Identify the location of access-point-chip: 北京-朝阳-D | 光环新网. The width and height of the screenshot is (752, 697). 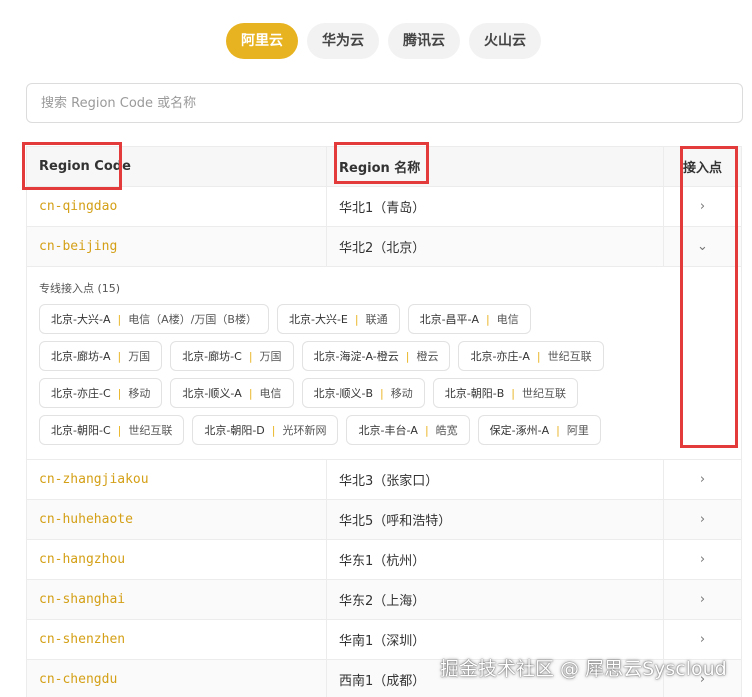
(265, 430).